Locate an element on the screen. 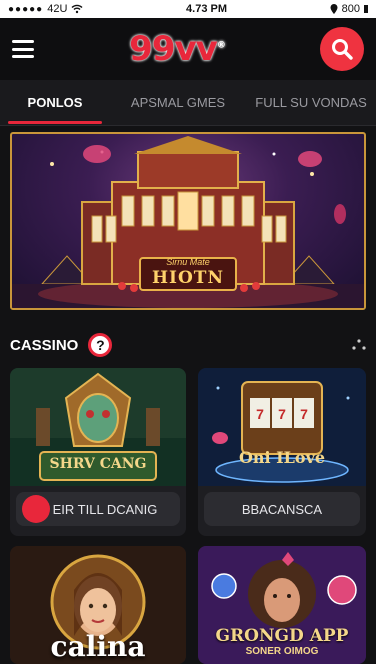  menu-icon is located at coordinates (23, 49).